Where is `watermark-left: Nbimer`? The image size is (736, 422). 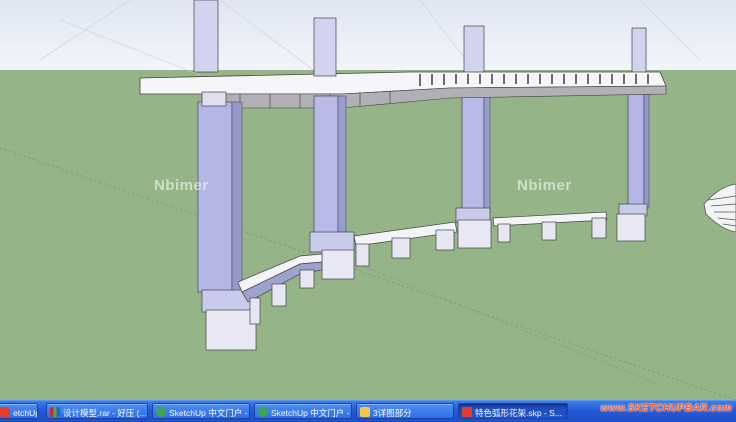
watermark-left: Nbimer is located at coordinates (181, 185).